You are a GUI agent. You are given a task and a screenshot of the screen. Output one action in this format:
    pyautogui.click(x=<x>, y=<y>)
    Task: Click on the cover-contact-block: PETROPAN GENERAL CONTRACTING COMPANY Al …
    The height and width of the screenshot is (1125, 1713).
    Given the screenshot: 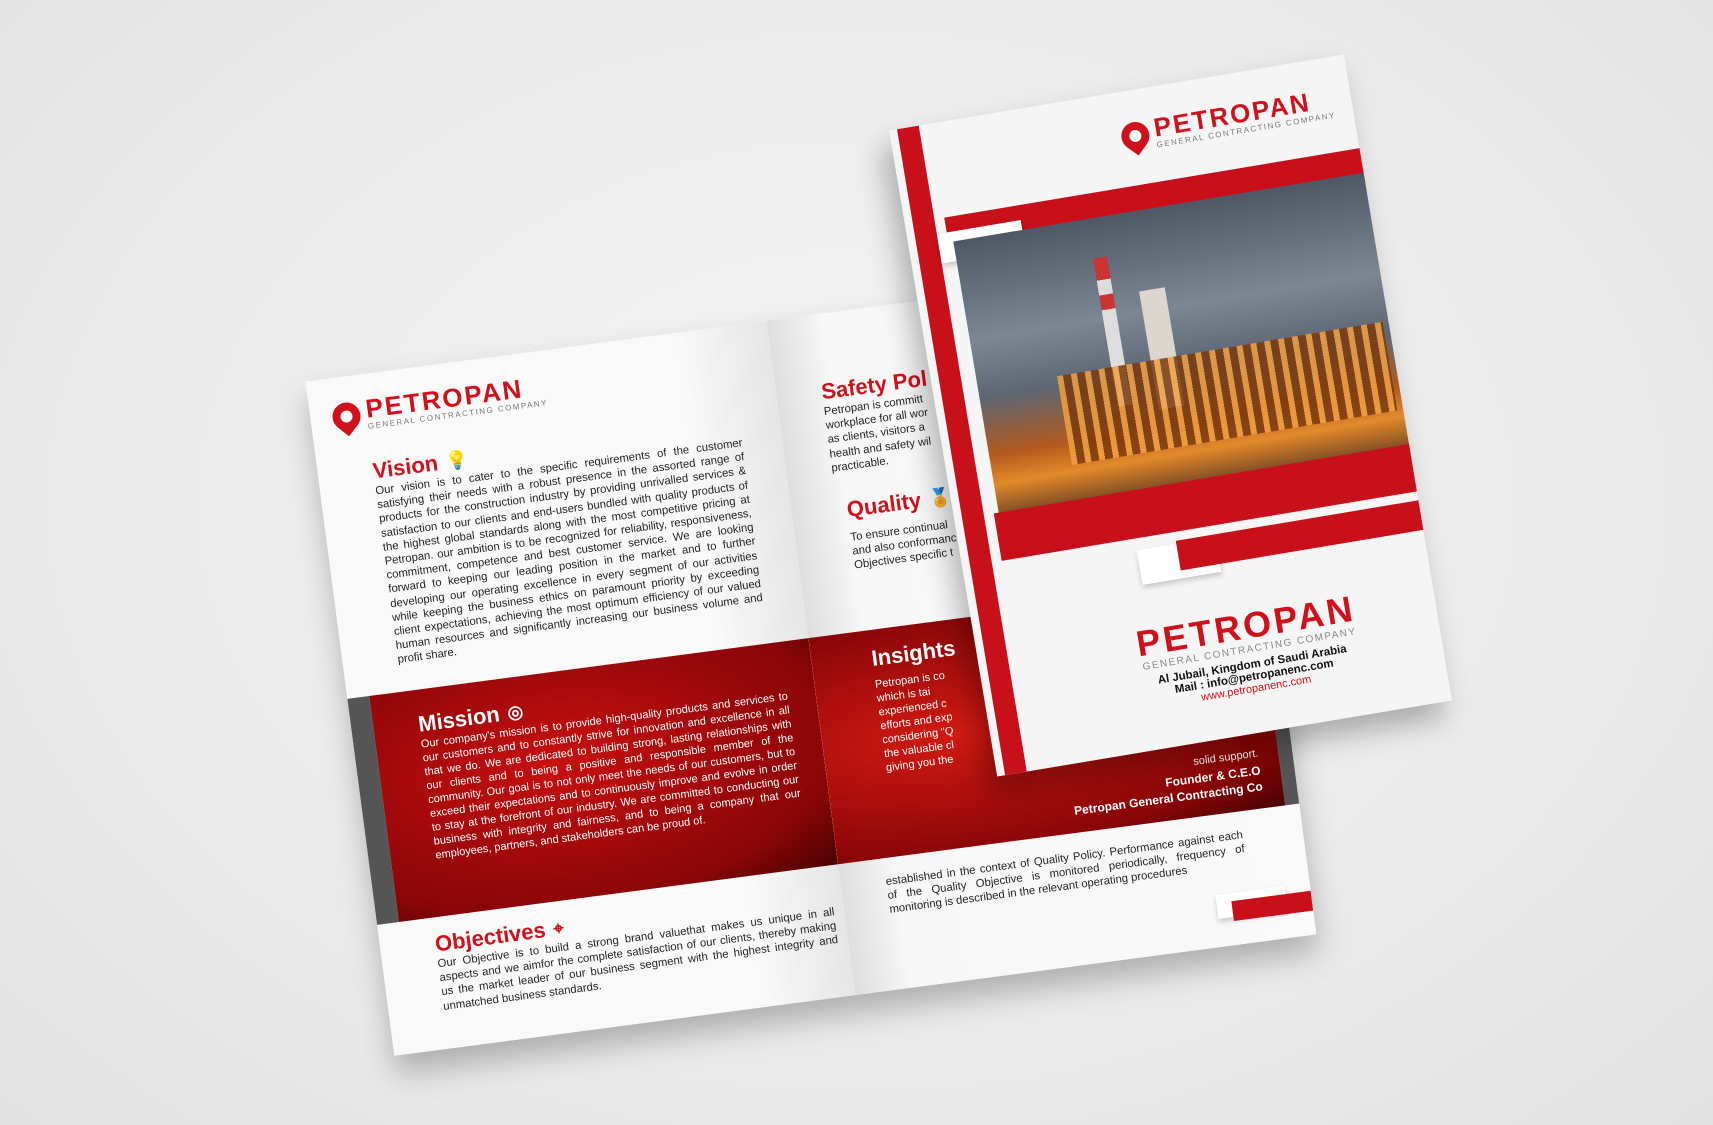 What is the action you would take?
    pyautogui.click(x=1249, y=650)
    